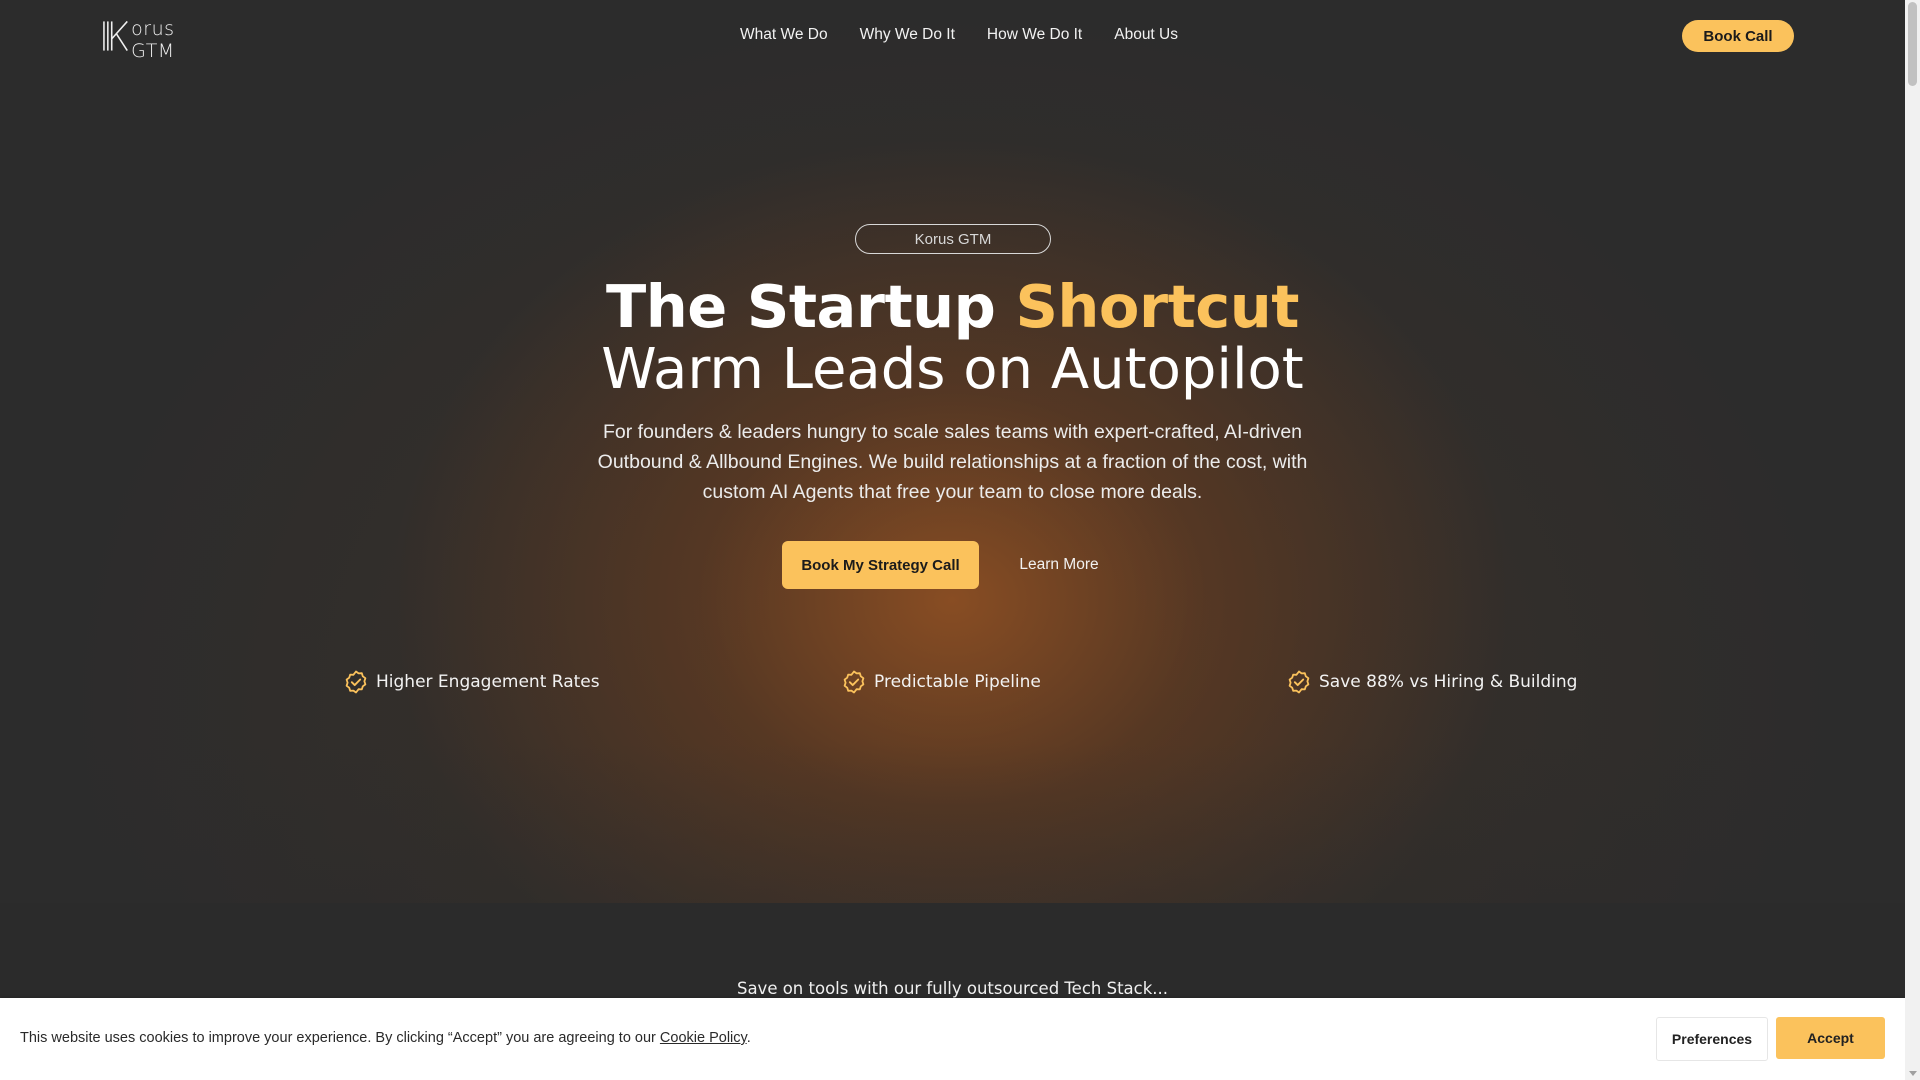  I want to click on feature-item: Higher Engagement Rates, so click(472, 682).